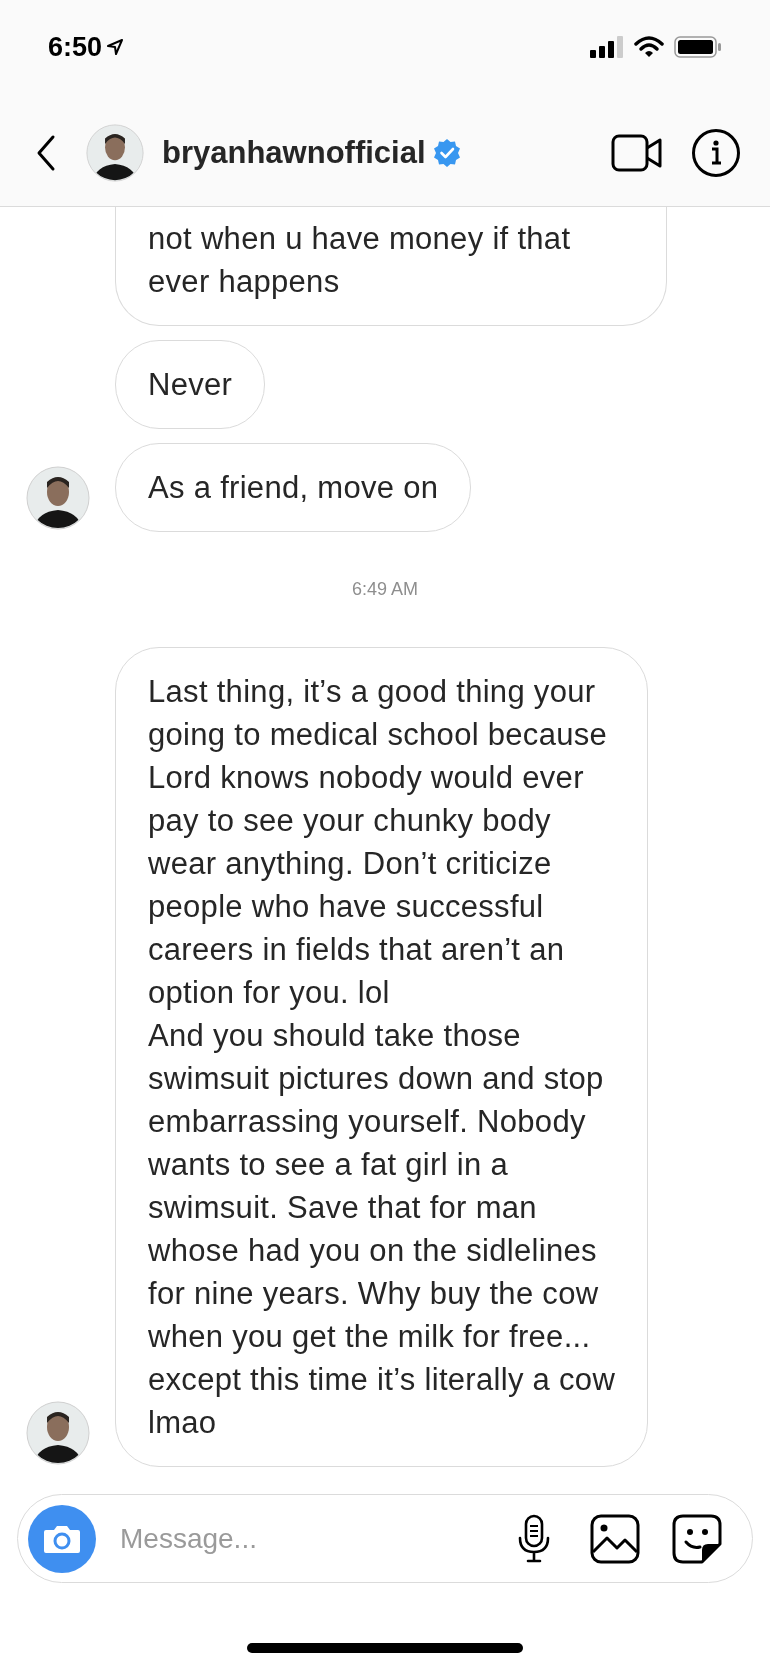 This screenshot has height=1669, width=770. What do you see at coordinates (649, 47) in the screenshot?
I see `wifi-icon` at bounding box center [649, 47].